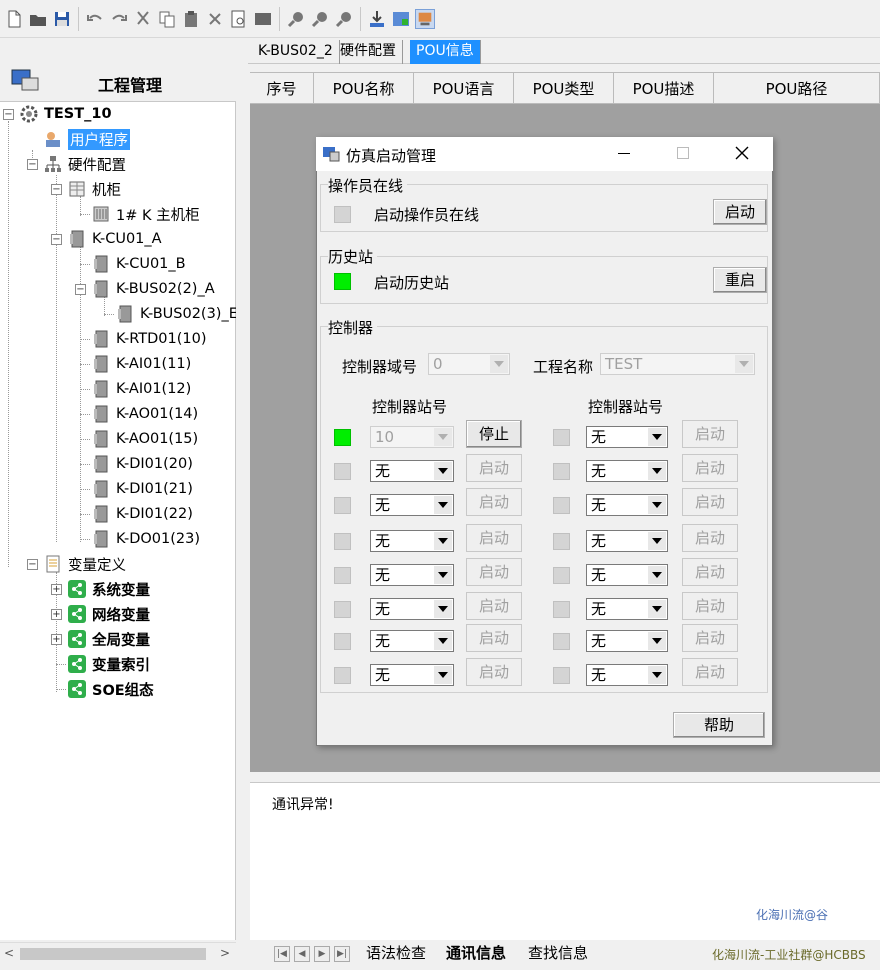 The width and height of the screenshot is (880, 970). Describe the element at coordinates (141, 389) in the screenshot. I see `tree-item-ai12: K-AI01(12)` at that location.